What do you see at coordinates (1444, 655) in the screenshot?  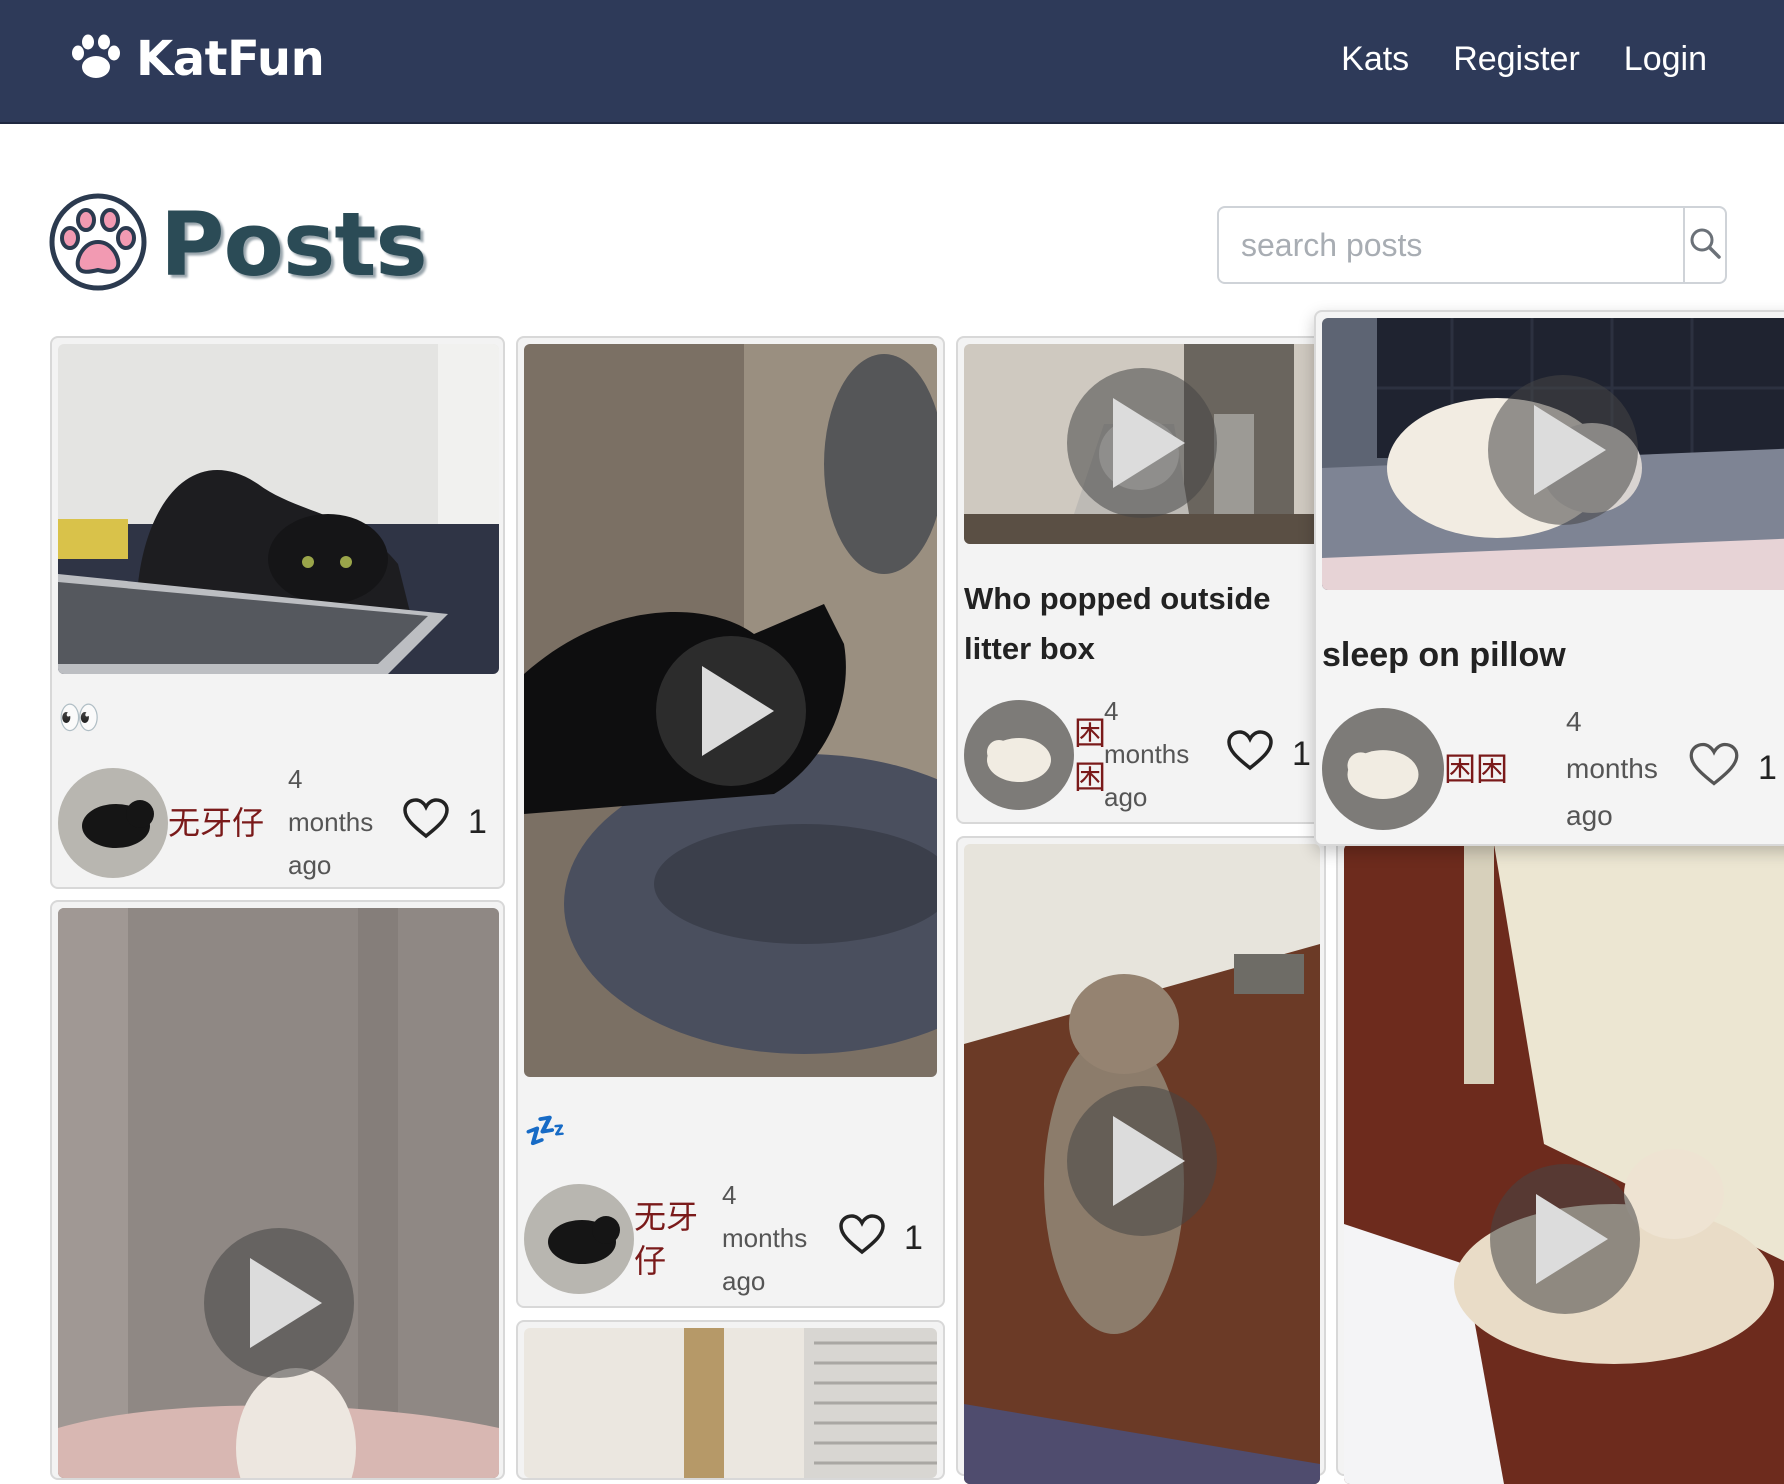 I see `post-caption: sleep on pillow` at bounding box center [1444, 655].